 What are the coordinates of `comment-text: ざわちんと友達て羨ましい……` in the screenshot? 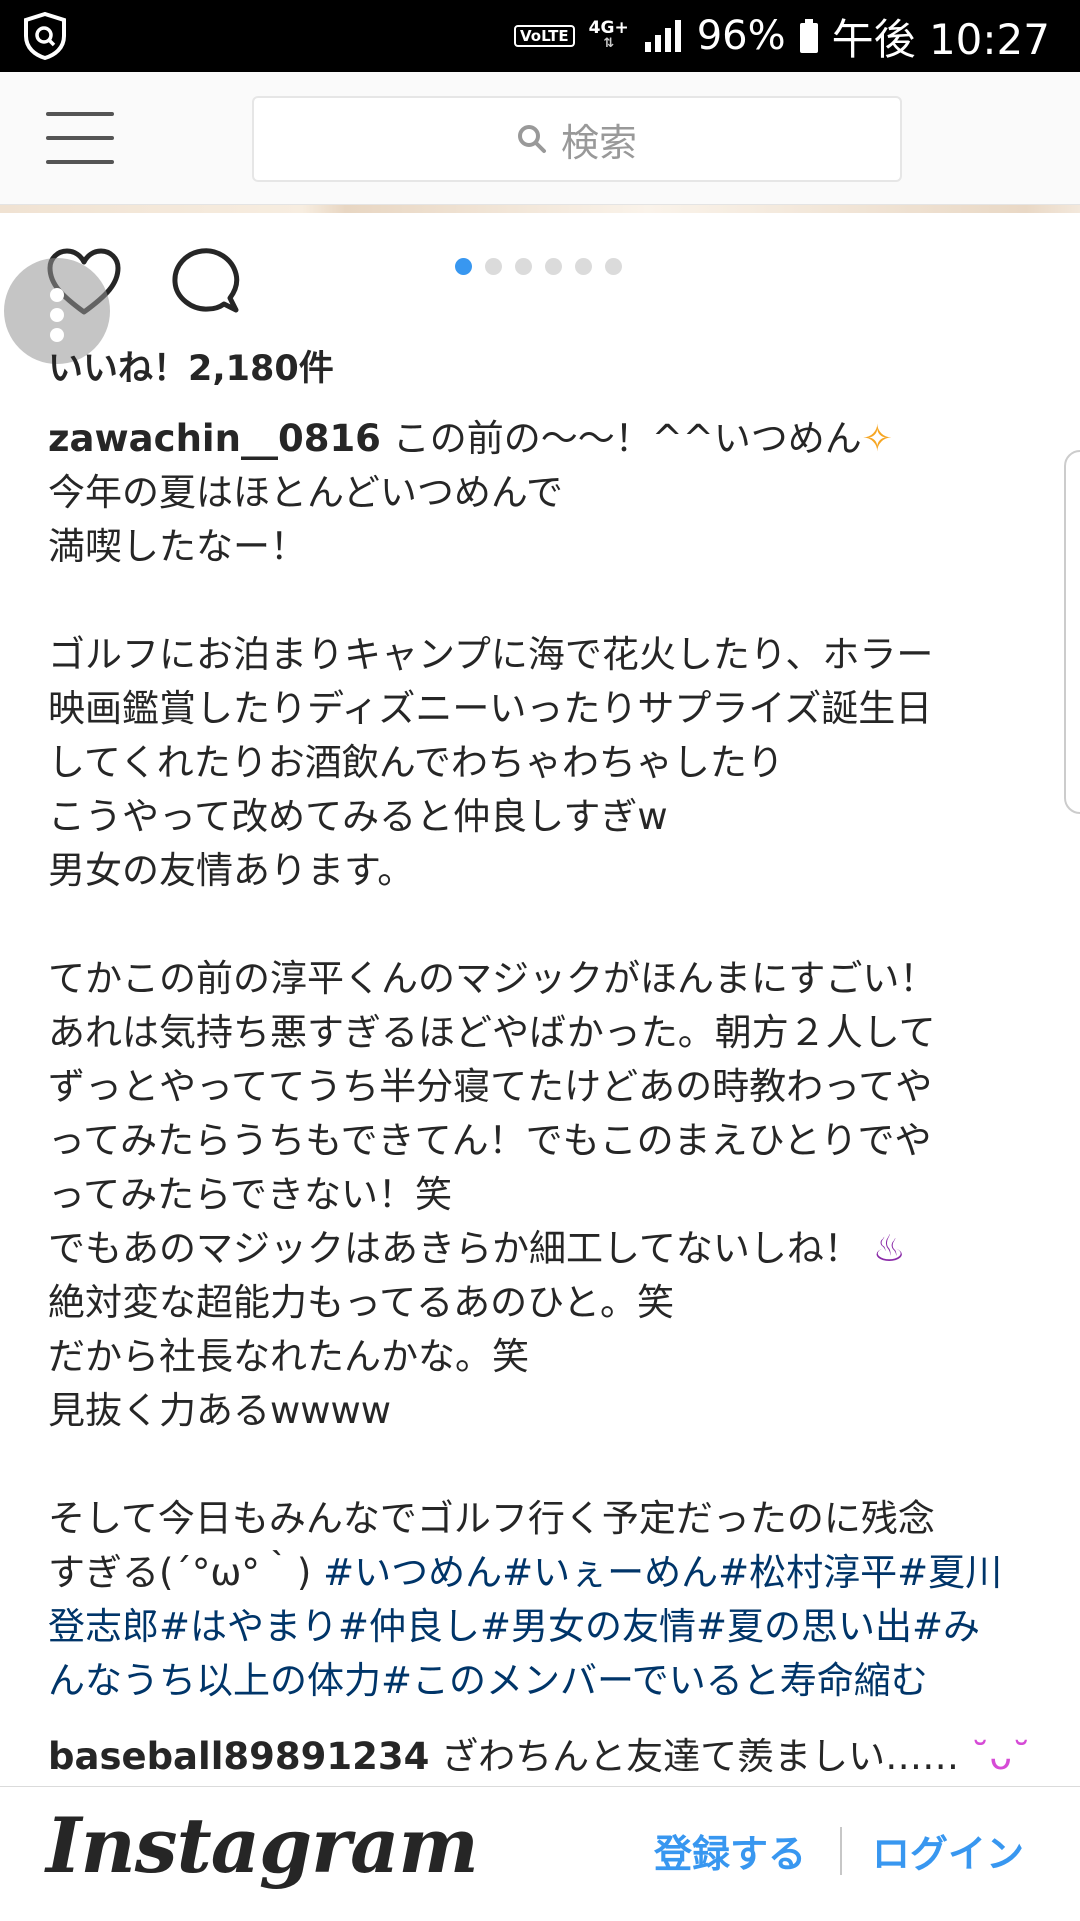 It's located at (694, 1756).